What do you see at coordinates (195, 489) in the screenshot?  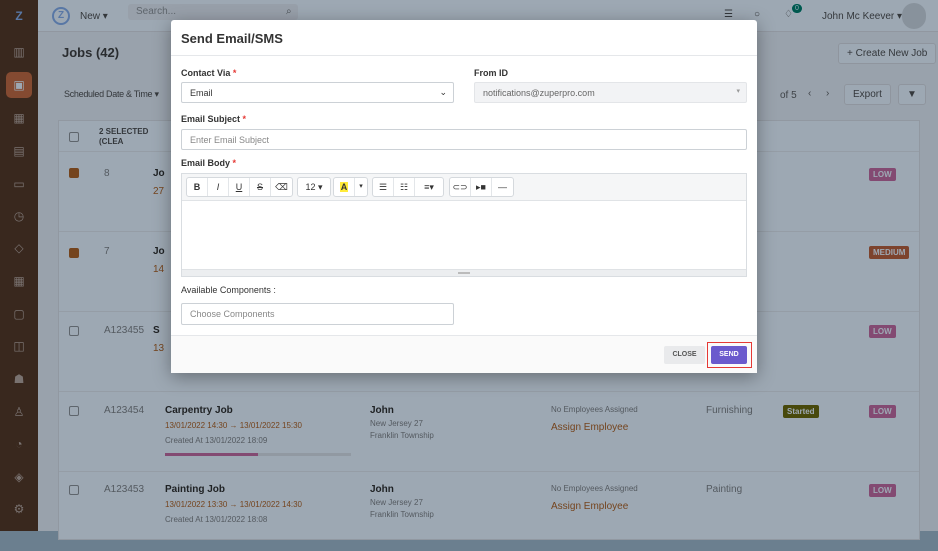 I see `job-title: Painting Job` at bounding box center [195, 489].